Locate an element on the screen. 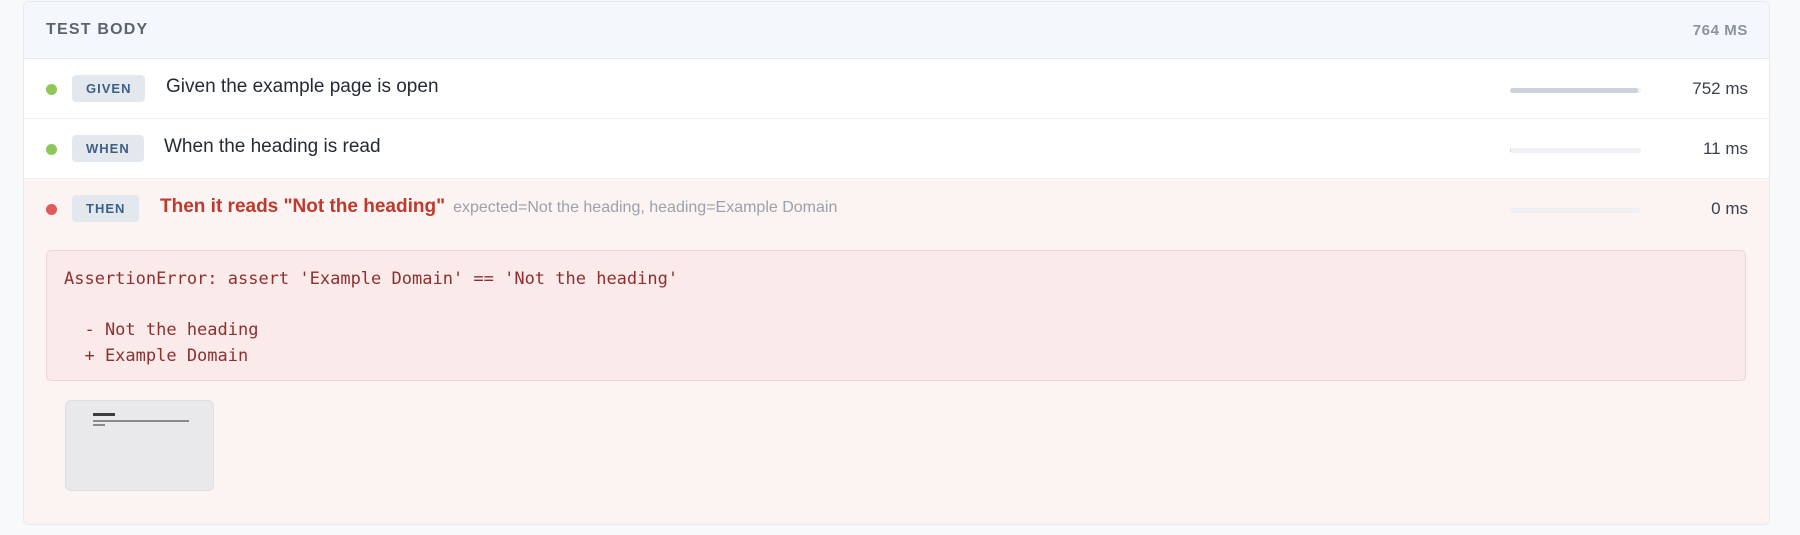 The width and height of the screenshot is (1800, 535). step-title: When the heading is read is located at coordinates (272, 146).